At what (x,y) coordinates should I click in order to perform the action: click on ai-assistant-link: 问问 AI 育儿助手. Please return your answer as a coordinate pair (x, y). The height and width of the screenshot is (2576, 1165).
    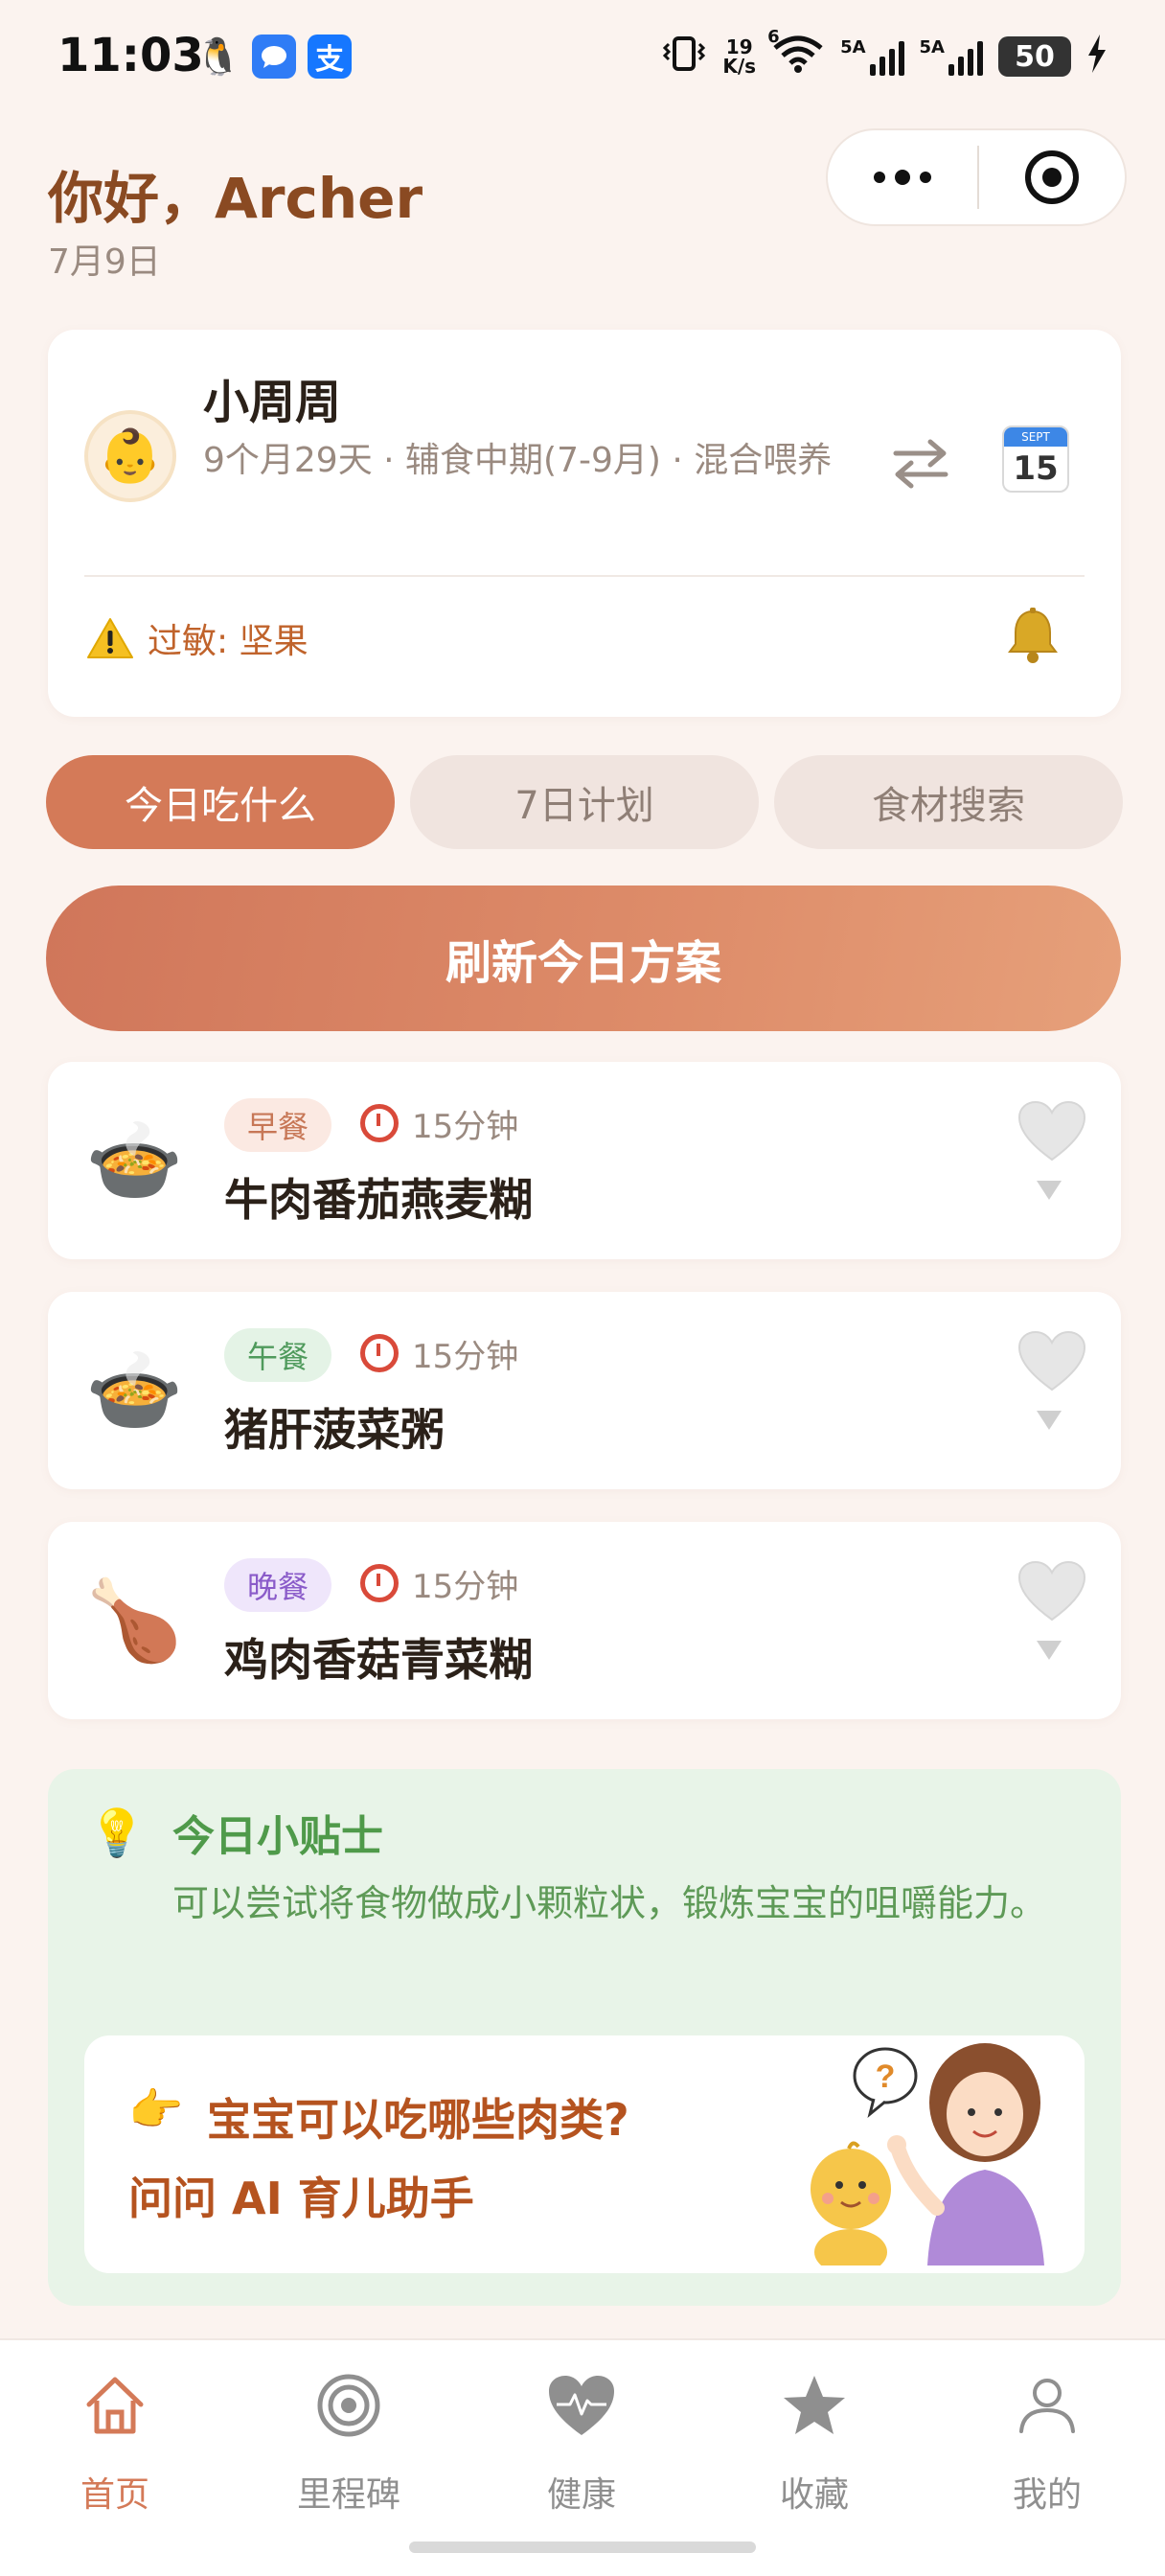
    Looking at the image, I should click on (301, 2195).